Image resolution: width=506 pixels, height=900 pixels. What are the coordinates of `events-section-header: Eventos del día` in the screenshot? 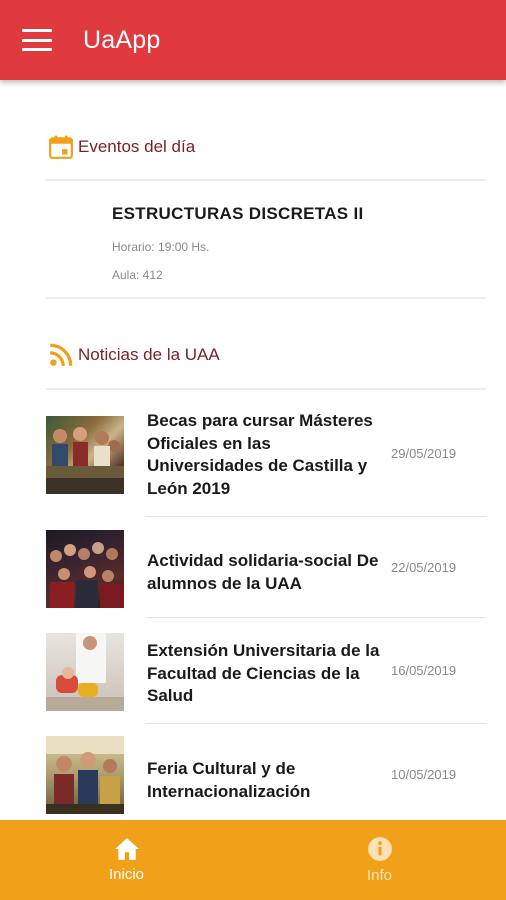 It's located at (121, 147).